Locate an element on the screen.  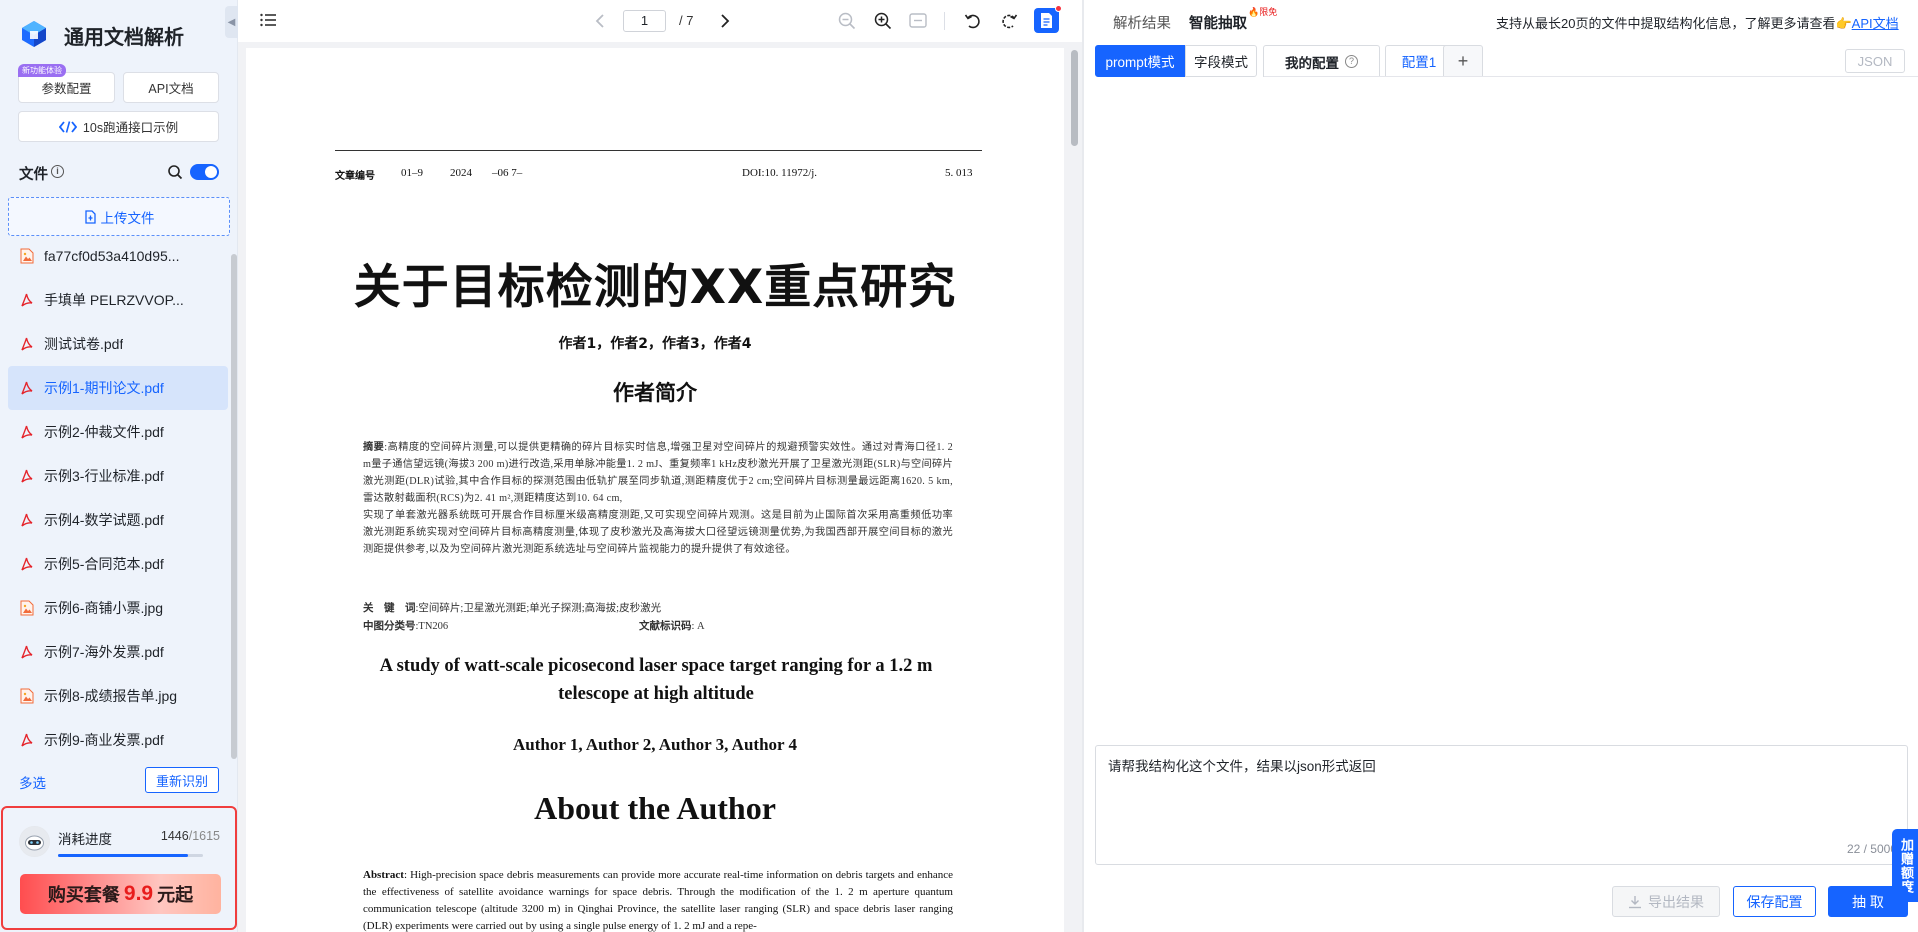
file-list-item: 示例1-期刊论文.pdf is located at coordinates (118, 388).